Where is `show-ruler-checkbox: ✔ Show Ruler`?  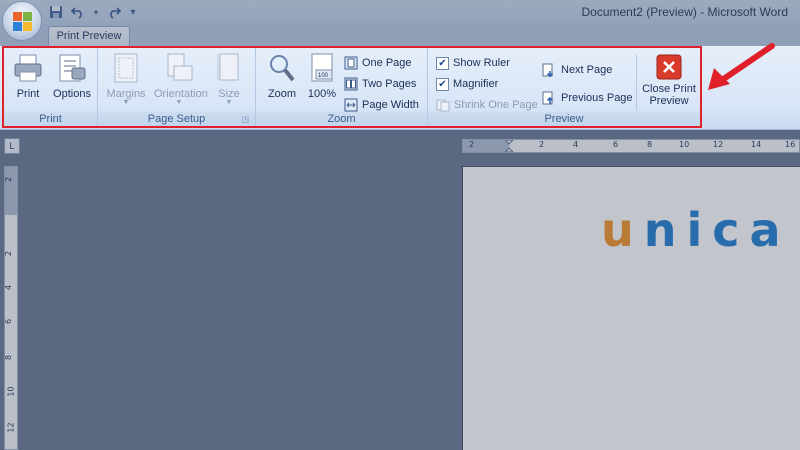
show-ruler-checkbox: ✔ Show Ruler is located at coordinates (473, 63).